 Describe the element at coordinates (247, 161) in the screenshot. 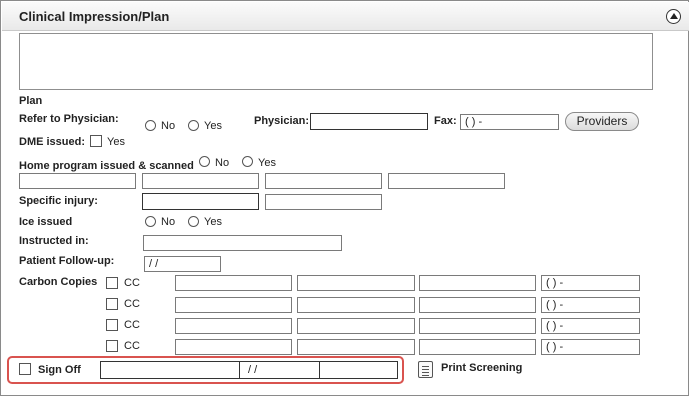

I see `home-yes-radio` at that location.